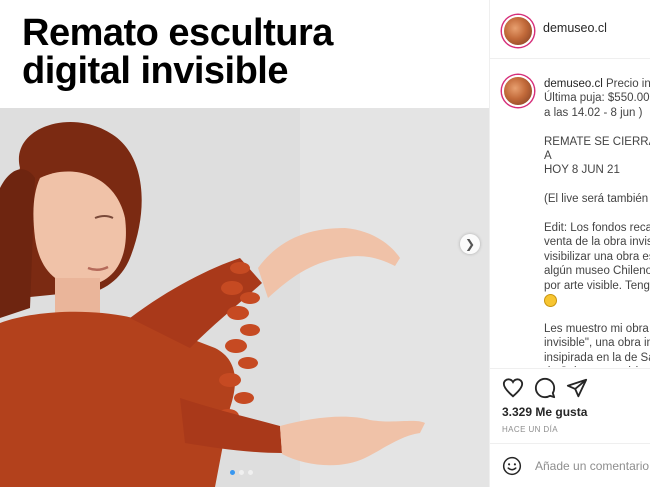 Image resolution: width=650 pixels, height=488 pixels. Describe the element at coordinates (597, 199) in the screenshot. I see `caption-line: (El live será también a` at that location.